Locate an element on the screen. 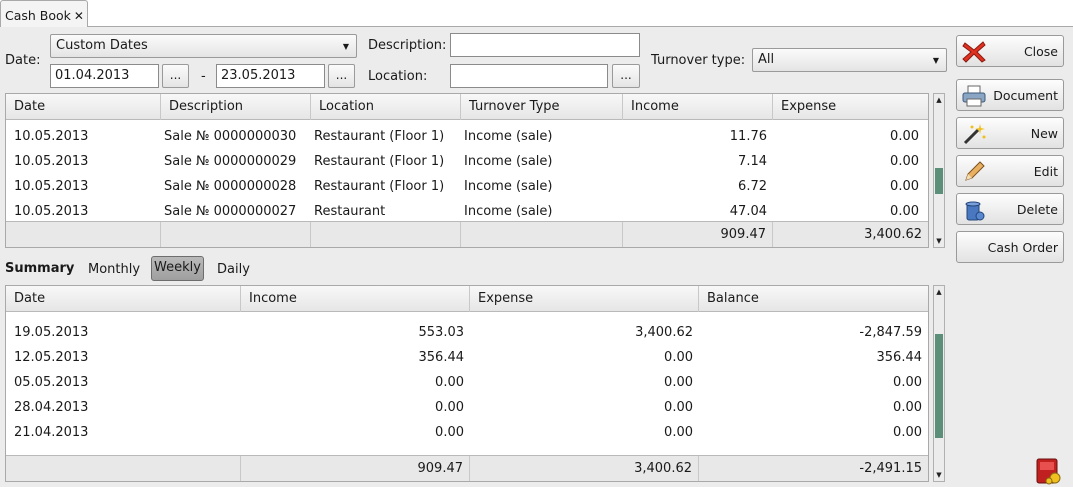 This screenshot has width=1073, height=487. turnover-type-select: All ▼ is located at coordinates (849, 60).